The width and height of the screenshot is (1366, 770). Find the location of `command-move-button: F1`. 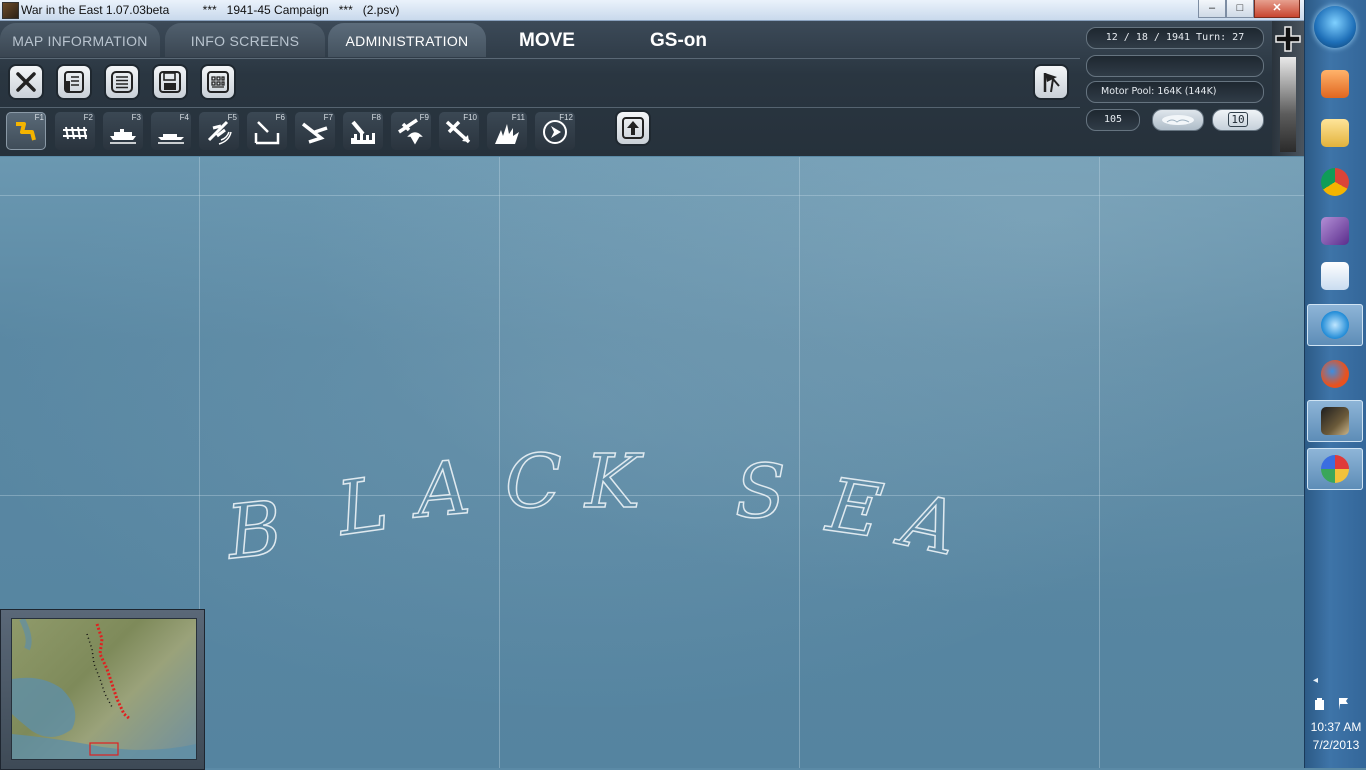

command-move-button: F1 is located at coordinates (26, 131).